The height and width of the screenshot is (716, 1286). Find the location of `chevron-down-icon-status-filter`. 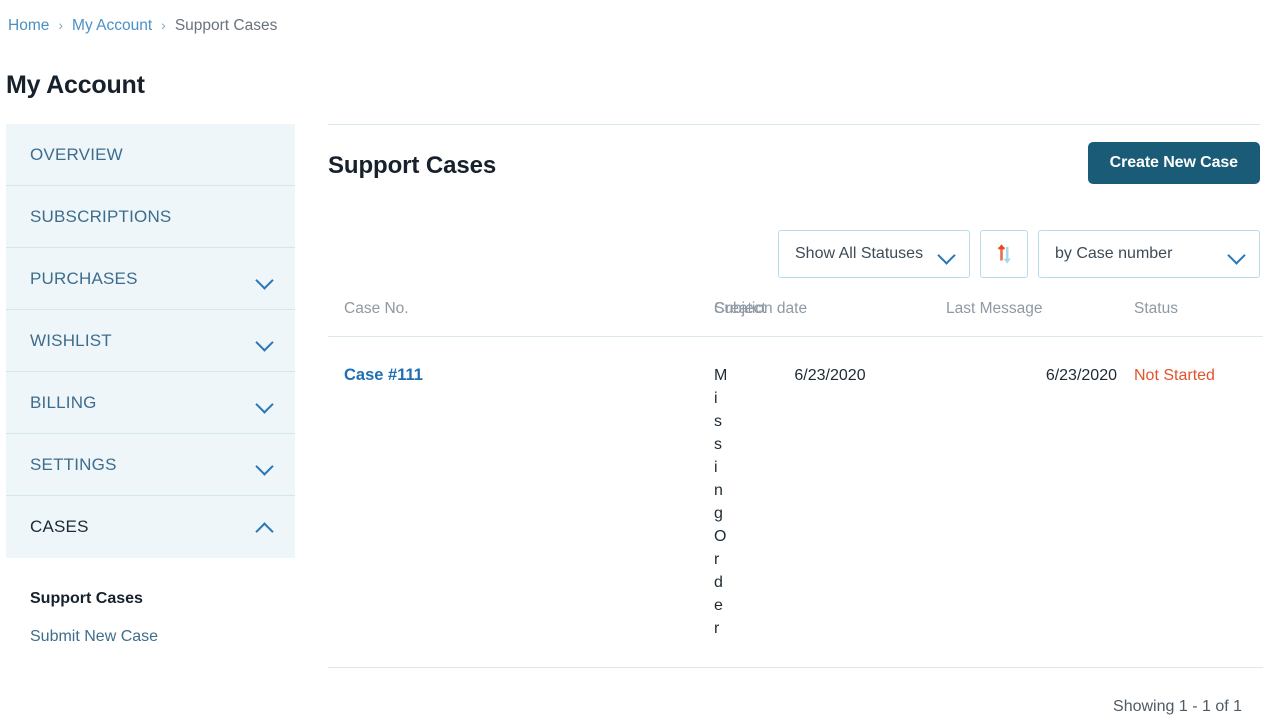

chevron-down-icon-status-filter is located at coordinates (946, 254).